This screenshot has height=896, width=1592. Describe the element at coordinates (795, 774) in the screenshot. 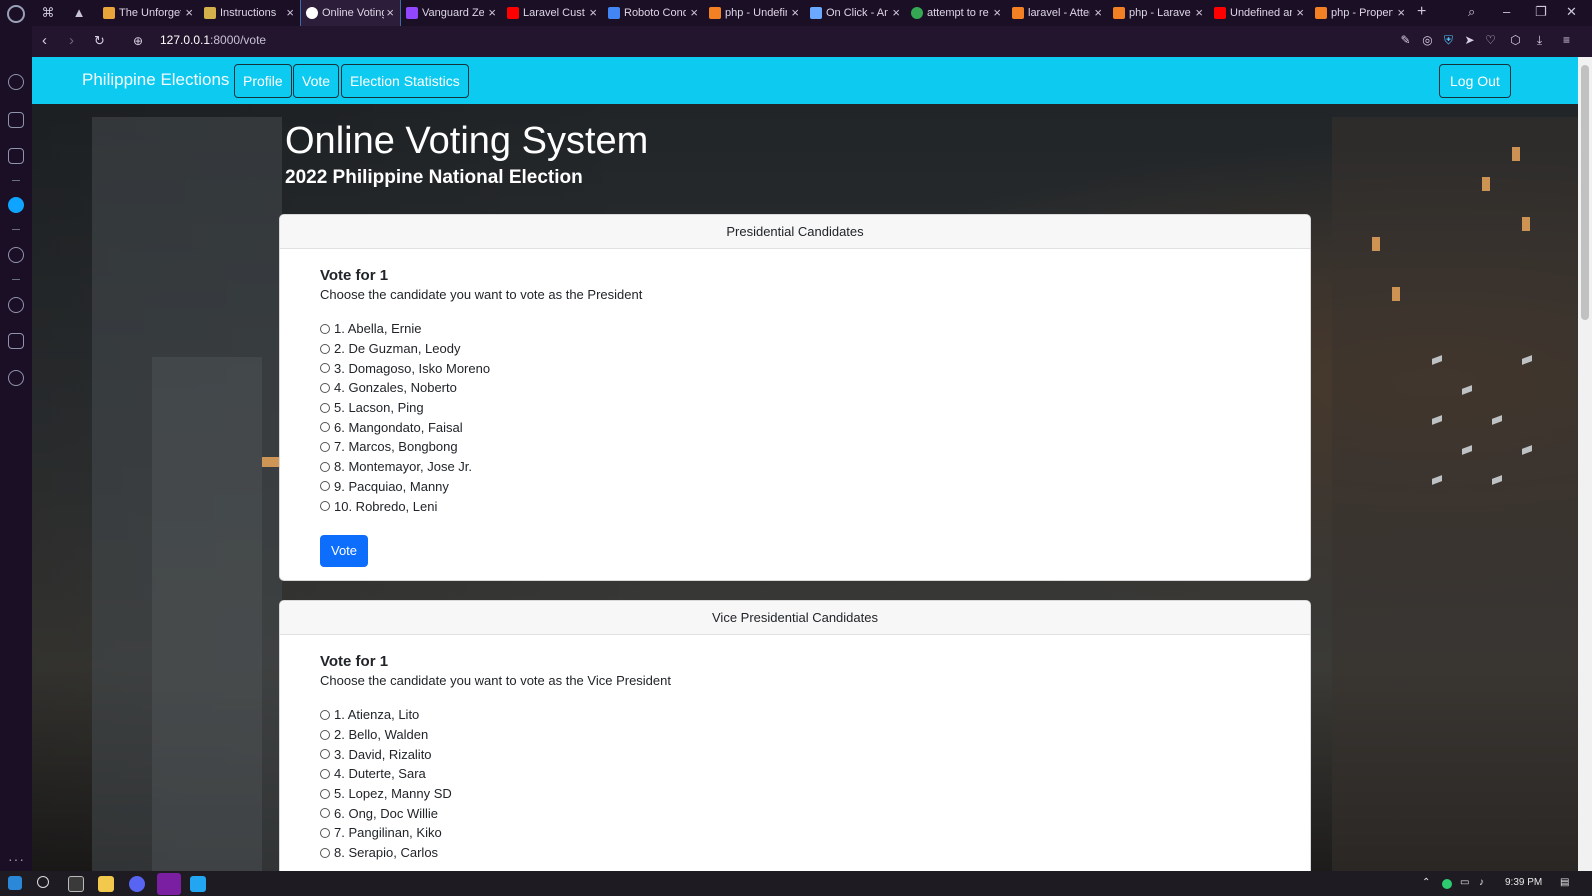

I see `candidate-option: 4. Duterte, Sara` at that location.